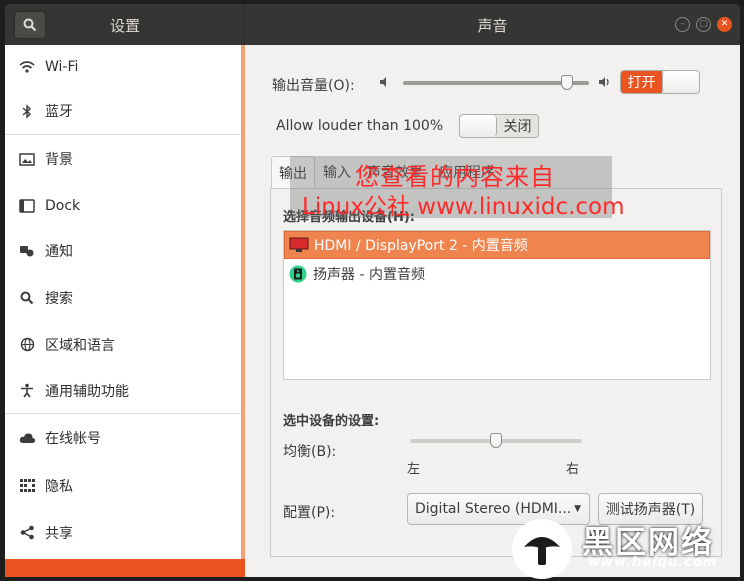  Describe the element at coordinates (463, 207) in the screenshot. I see `watermark-line2: Linux公社 www.linuxidc.com` at that location.